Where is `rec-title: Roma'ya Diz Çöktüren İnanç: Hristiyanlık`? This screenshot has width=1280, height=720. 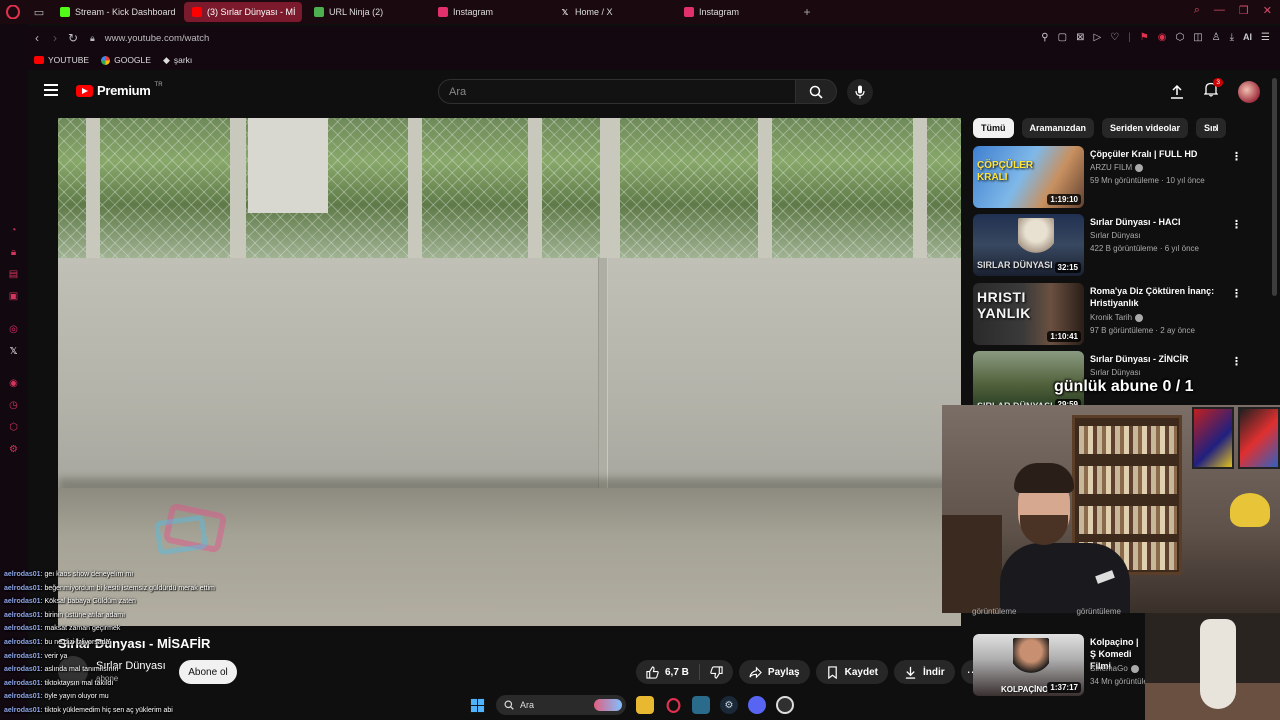 rec-title: Roma'ya Diz Çöktüren İnanç: Hristiyanlık is located at coordinates (1160, 297).